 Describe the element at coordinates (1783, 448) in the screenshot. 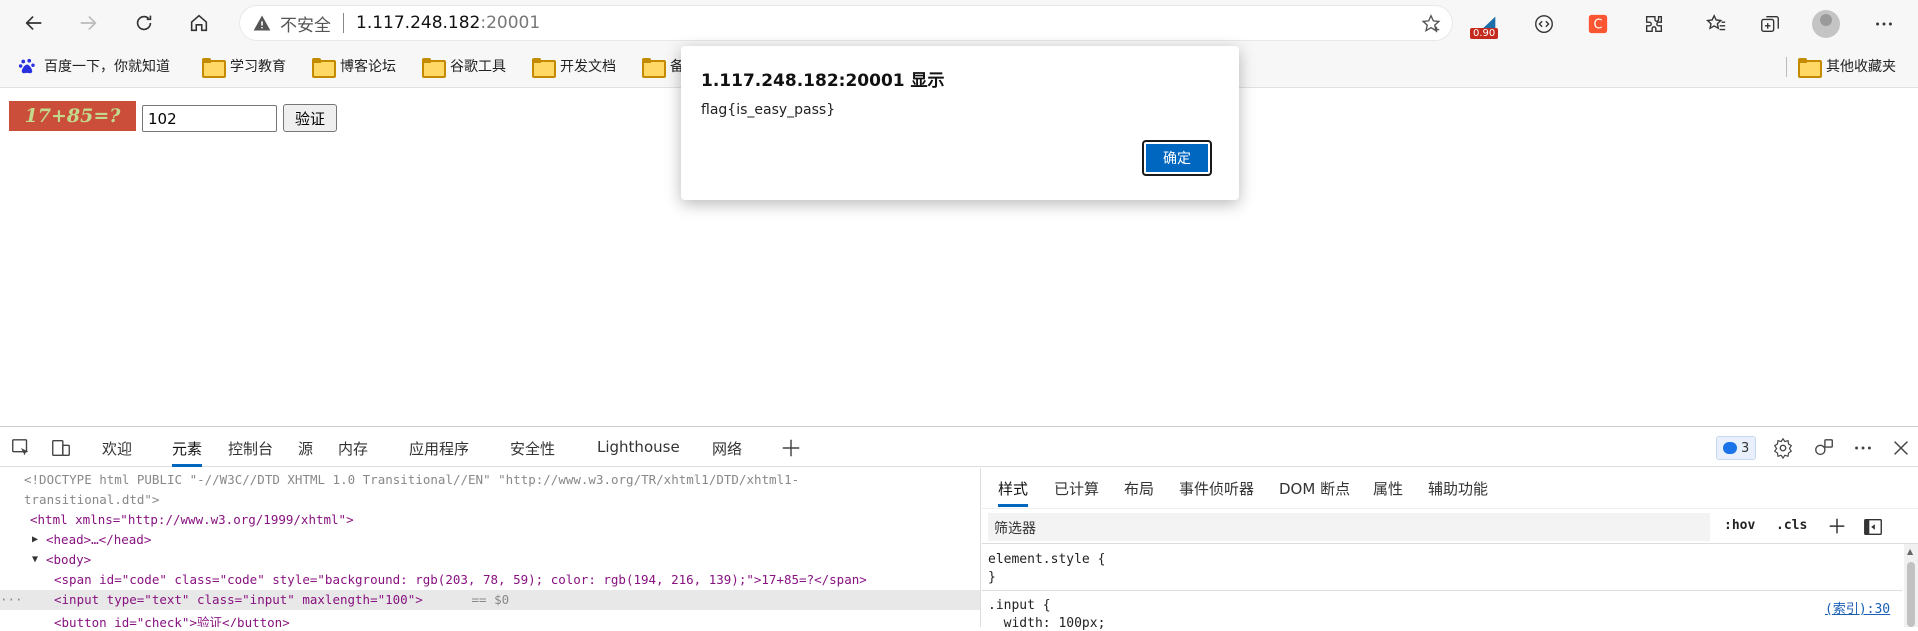

I see `gear-icon` at that location.